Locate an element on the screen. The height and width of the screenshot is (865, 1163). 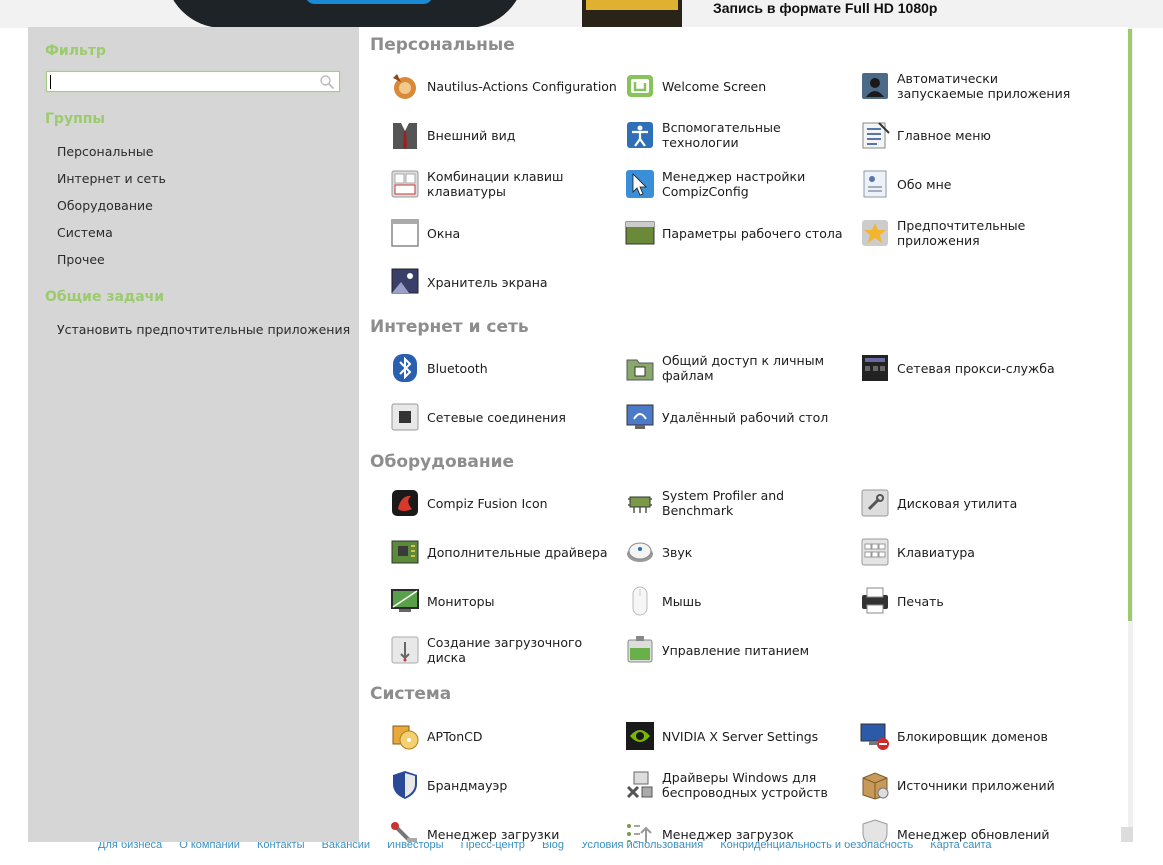
settings-item: Менеджер обновлений is located at coordinates (974, 827).